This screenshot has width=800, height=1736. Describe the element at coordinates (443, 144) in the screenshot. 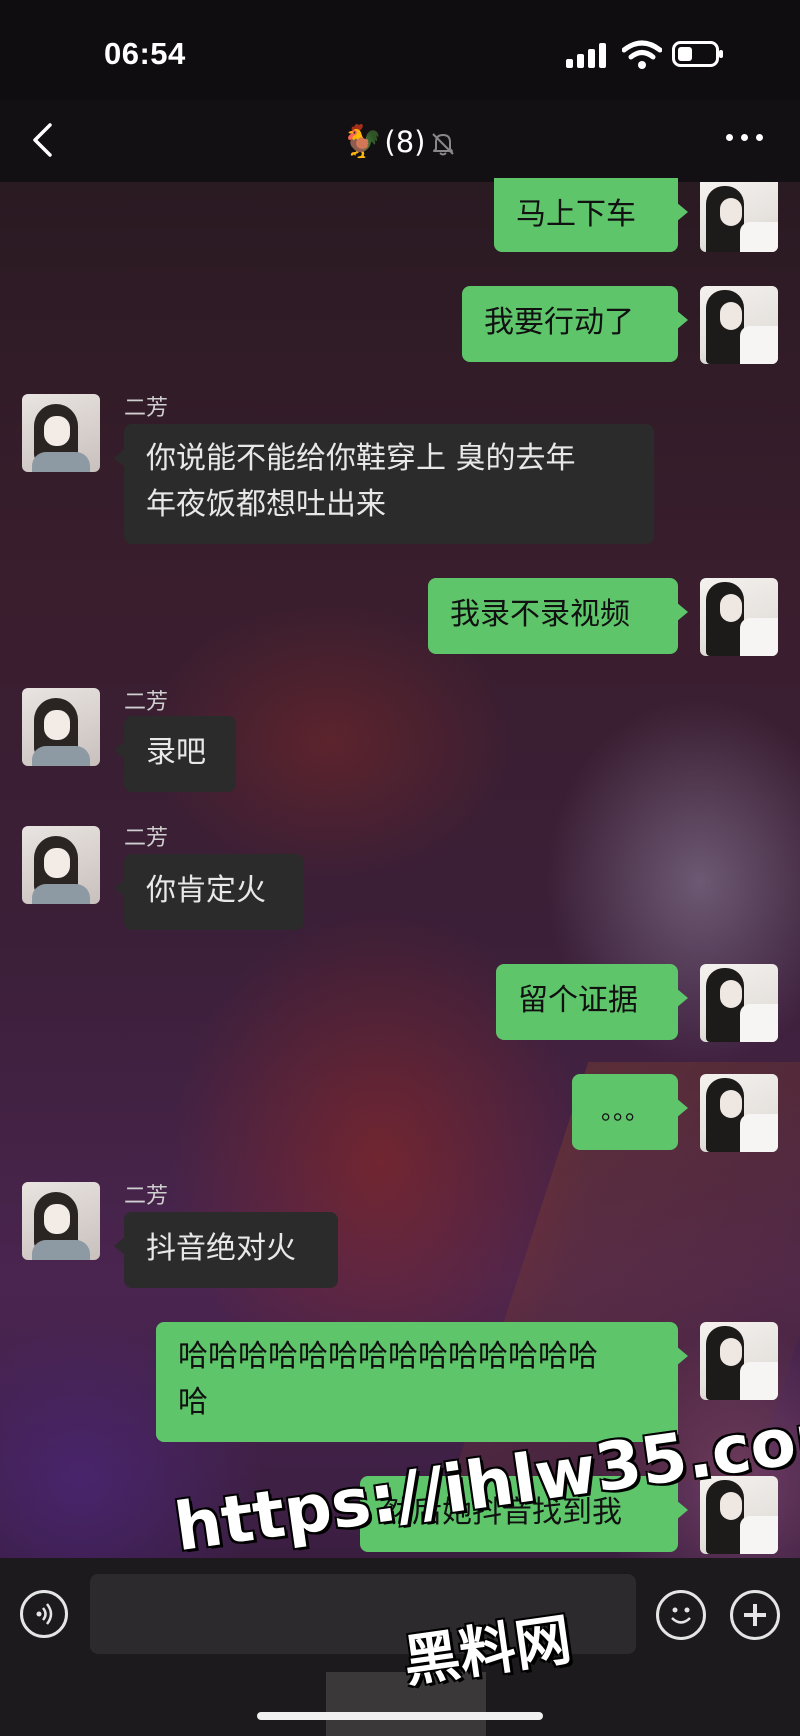

I see `bell-muted-icon` at that location.